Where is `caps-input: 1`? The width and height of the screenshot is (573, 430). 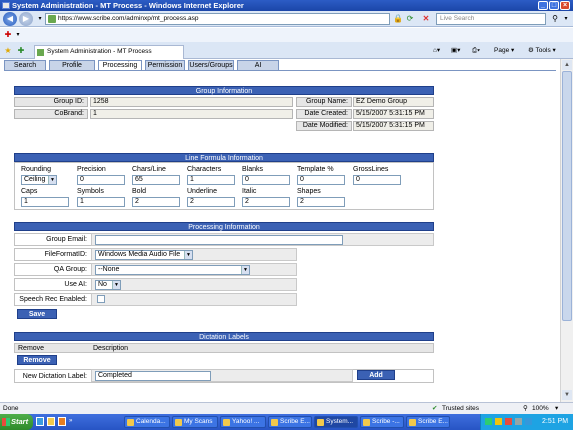
caps-input: 1 is located at coordinates (45, 202).